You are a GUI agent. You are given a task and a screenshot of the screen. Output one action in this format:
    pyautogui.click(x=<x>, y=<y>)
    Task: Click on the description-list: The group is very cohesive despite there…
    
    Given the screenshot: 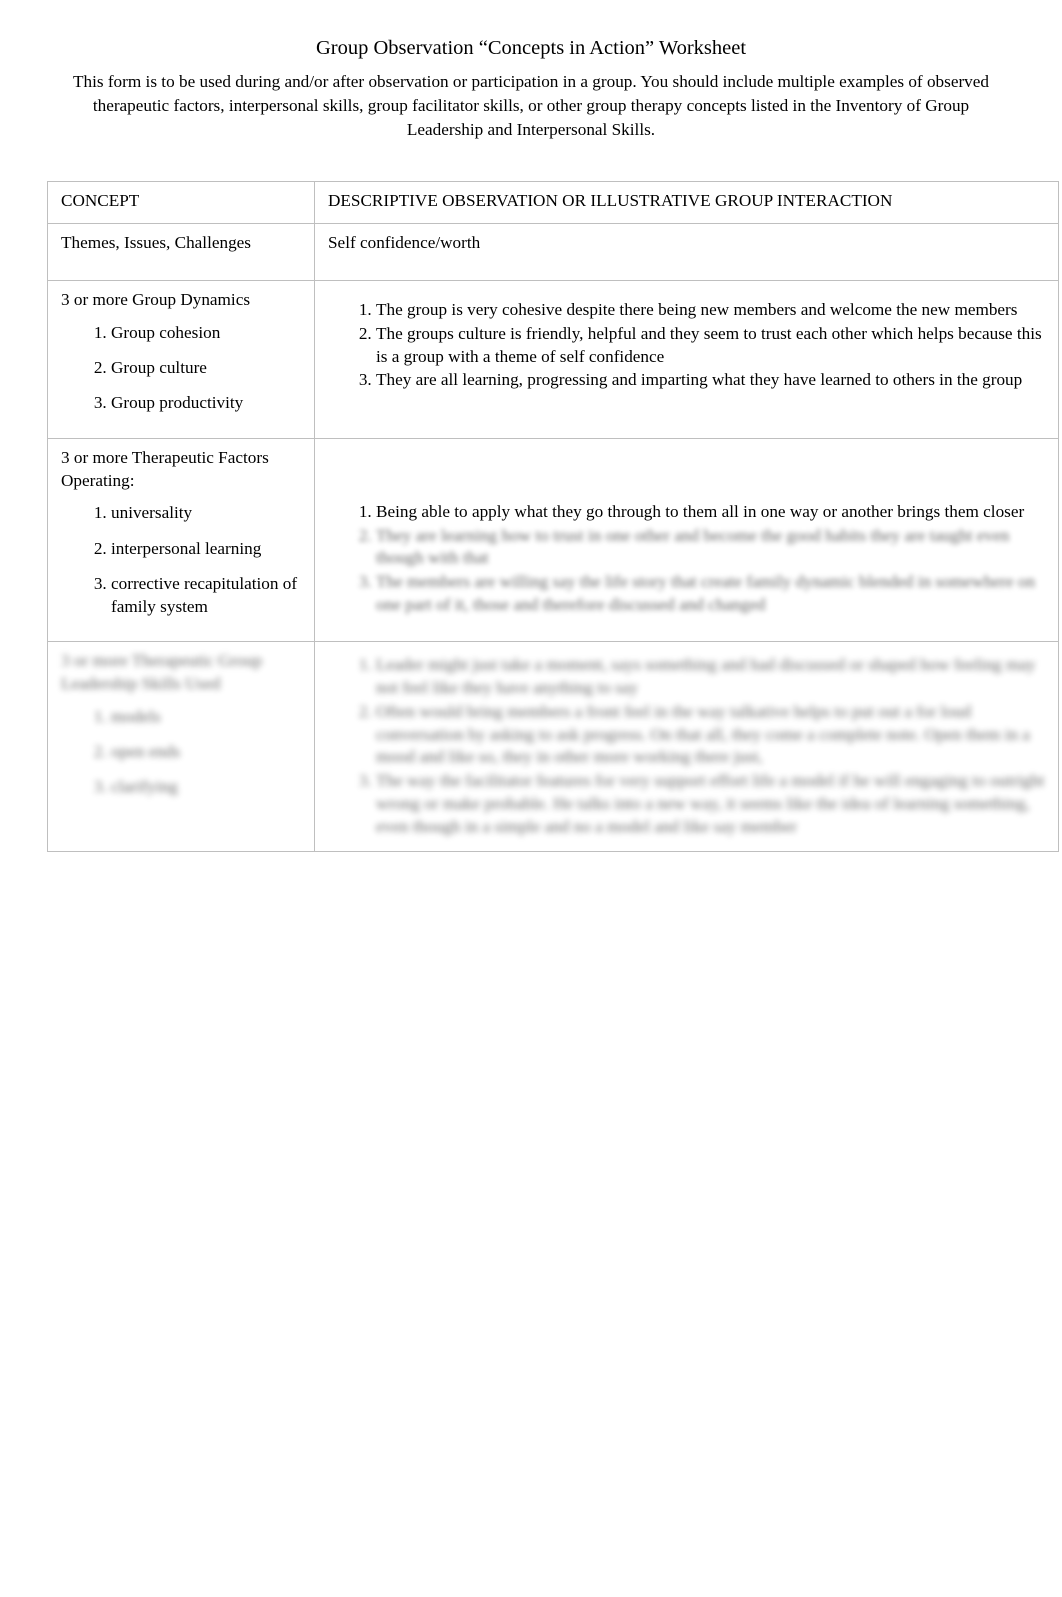 What is the action you would take?
    pyautogui.click(x=688, y=346)
    